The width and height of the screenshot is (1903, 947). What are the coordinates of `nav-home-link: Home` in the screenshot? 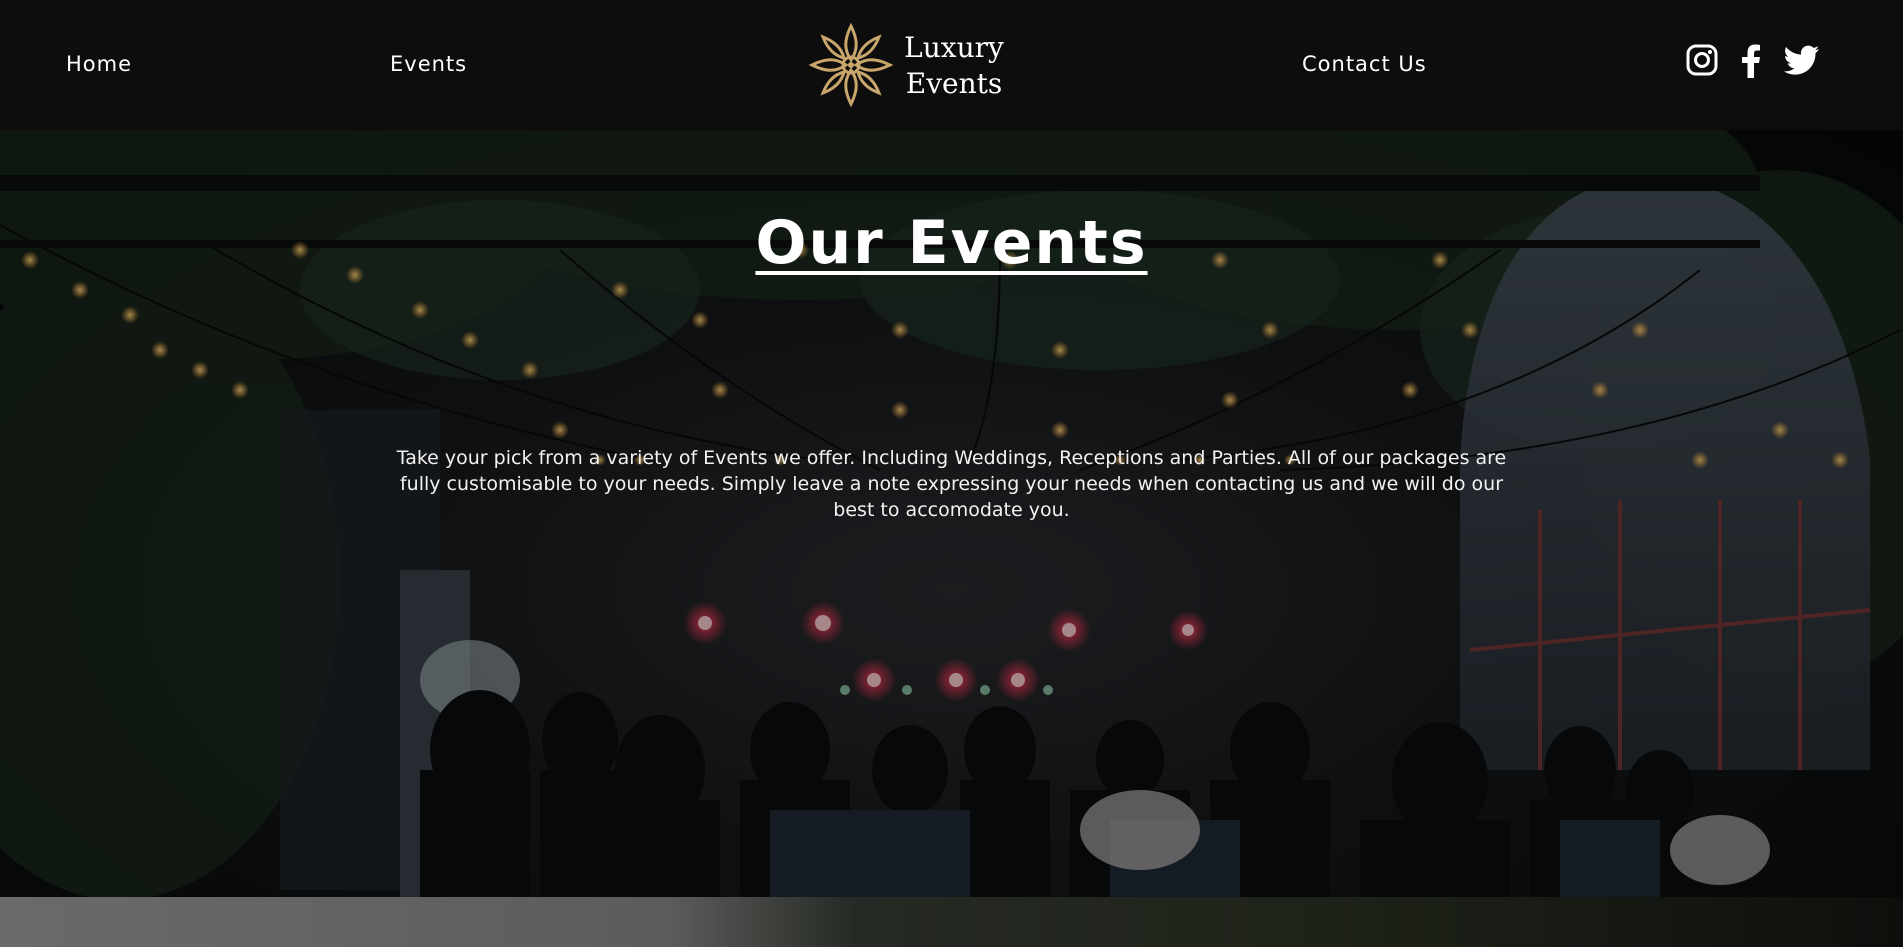 It's located at (99, 64).